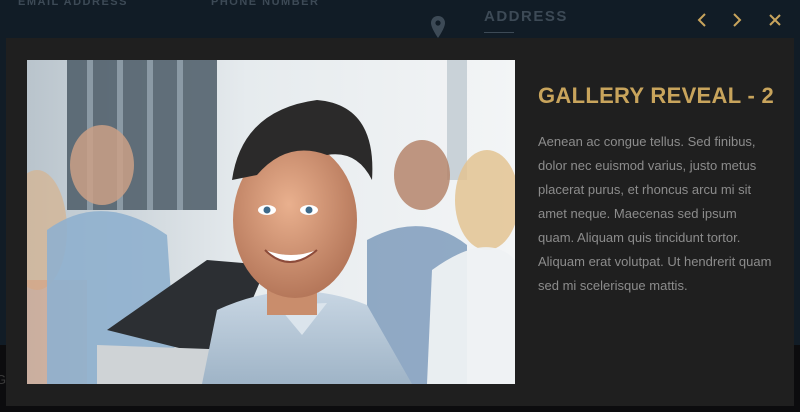  Describe the element at coordinates (438, 27) in the screenshot. I see `map-pin-icon` at that location.